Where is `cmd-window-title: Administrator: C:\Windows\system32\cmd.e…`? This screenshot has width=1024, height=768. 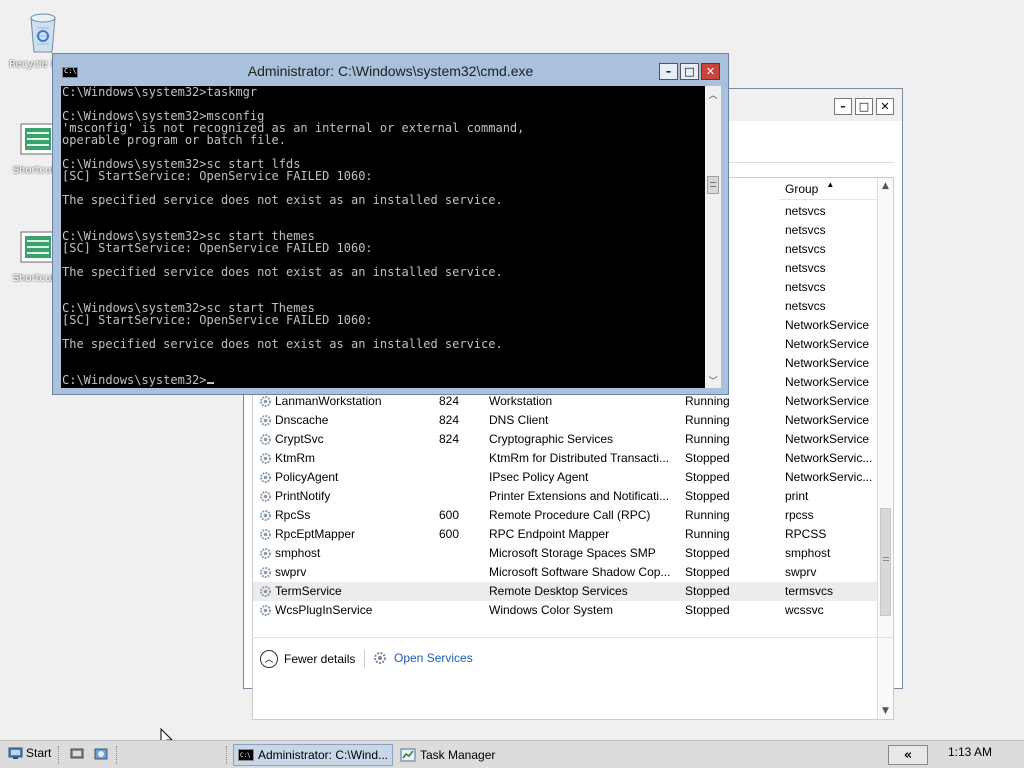 cmd-window-title: Administrator: C:\Windows\system32\cmd.e… is located at coordinates (390, 71).